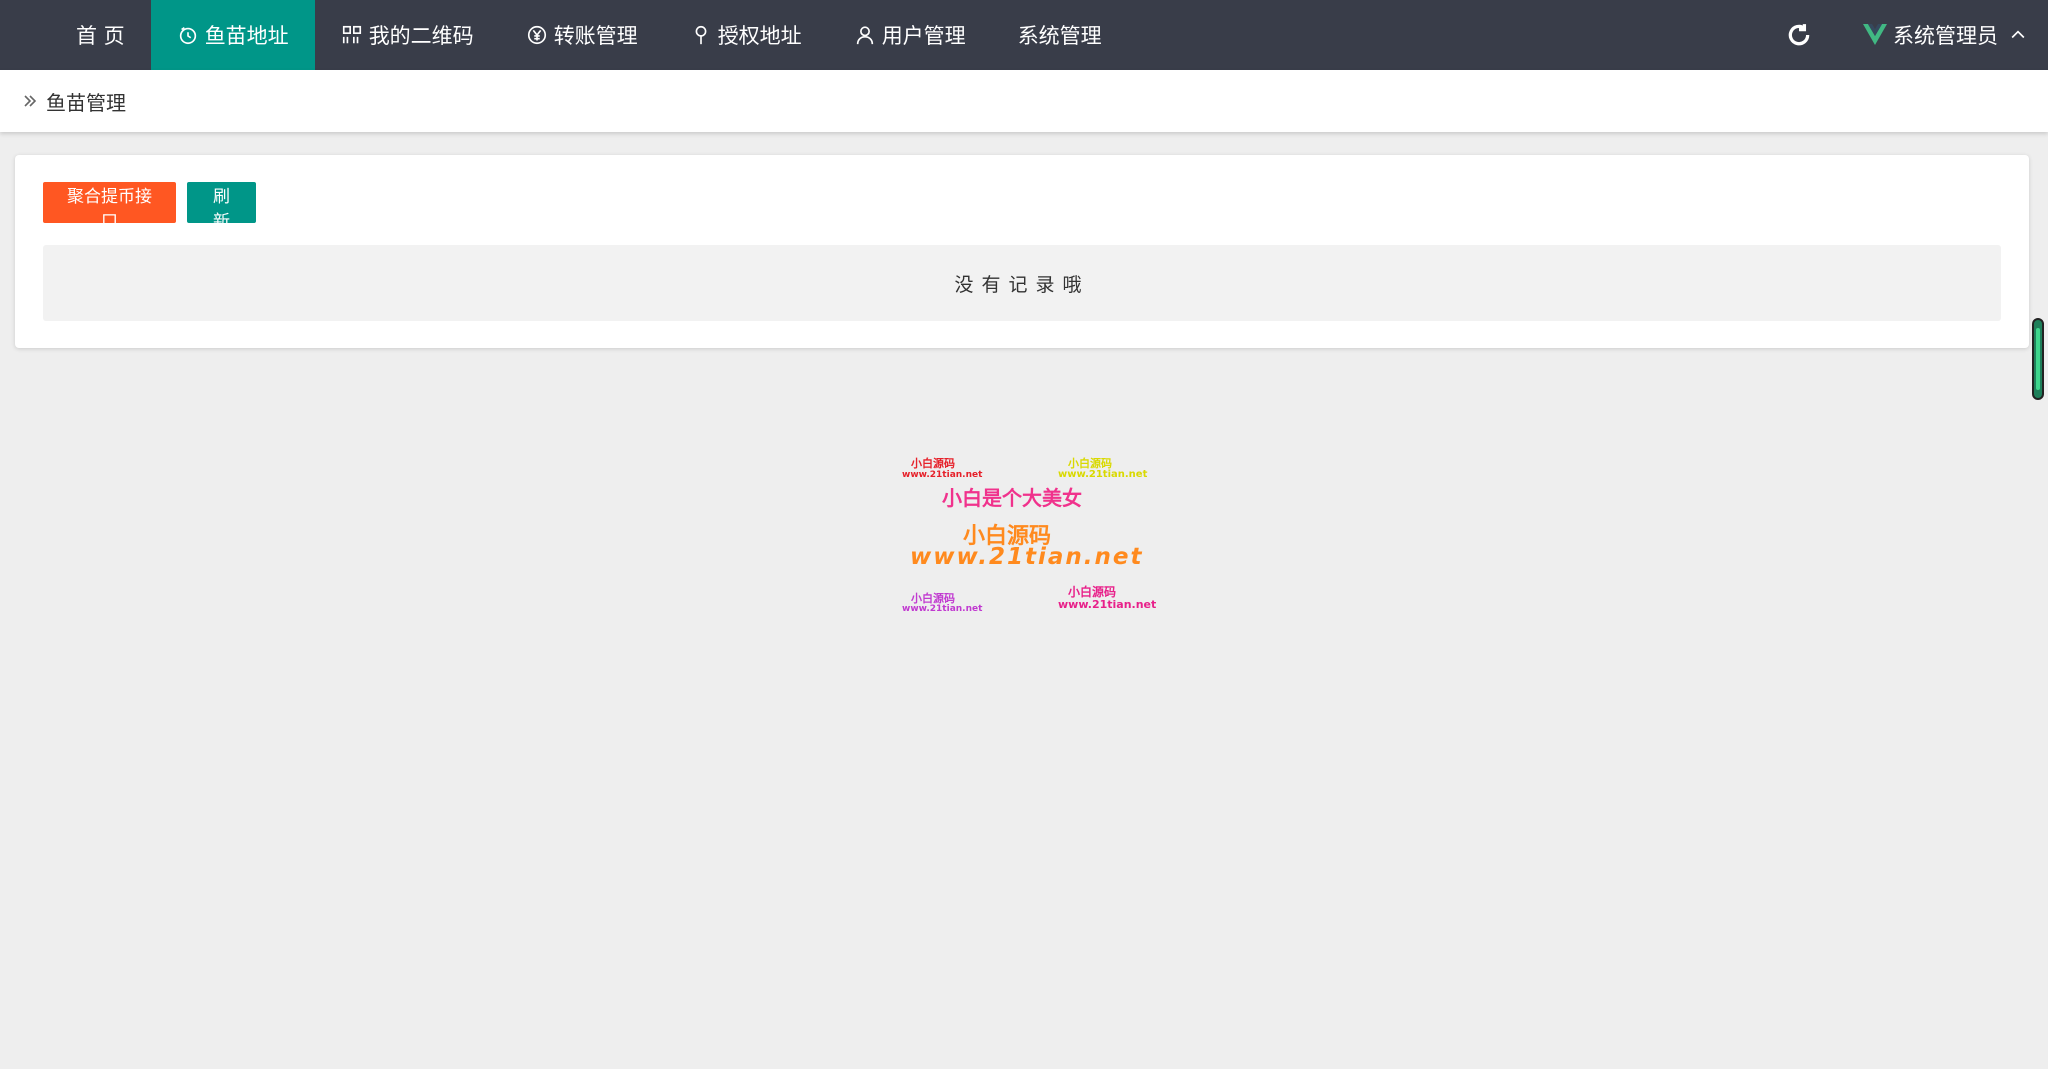  I want to click on nav-item-label: 首 页, so click(100, 36).